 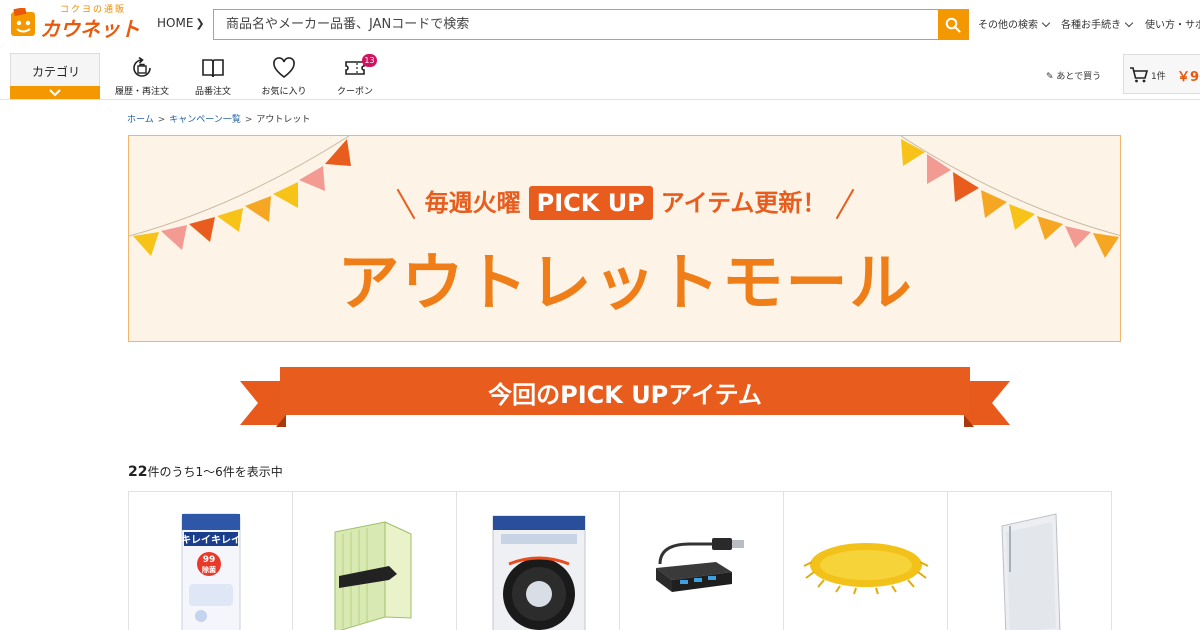 I want to click on menu-procedures: 各種お手続き, so click(x=1097, y=23).